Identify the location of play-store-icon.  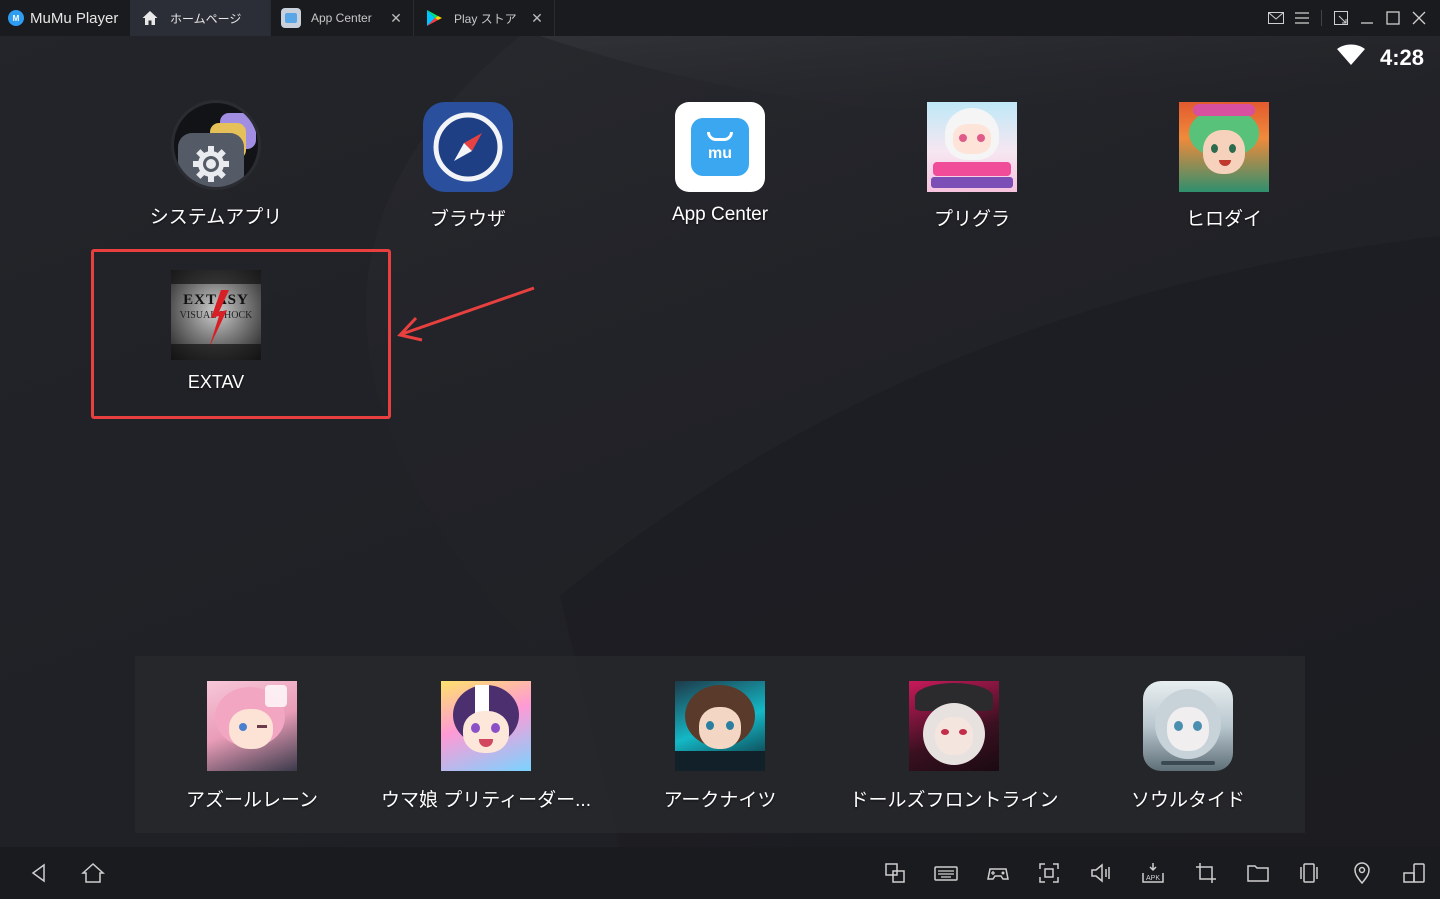
(434, 18).